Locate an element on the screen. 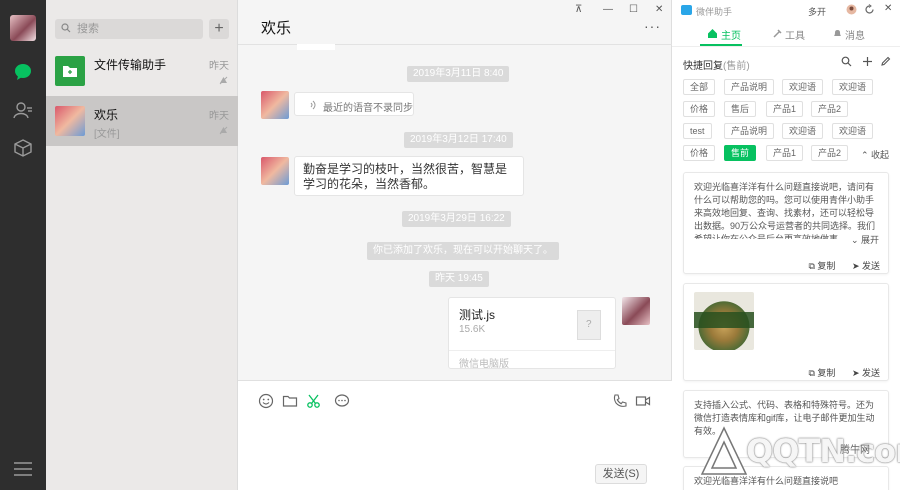 Image resolution: width=900 pixels, height=490 pixels. message-timestamp: 2019年3月11日 8:40 is located at coordinates (458, 74).